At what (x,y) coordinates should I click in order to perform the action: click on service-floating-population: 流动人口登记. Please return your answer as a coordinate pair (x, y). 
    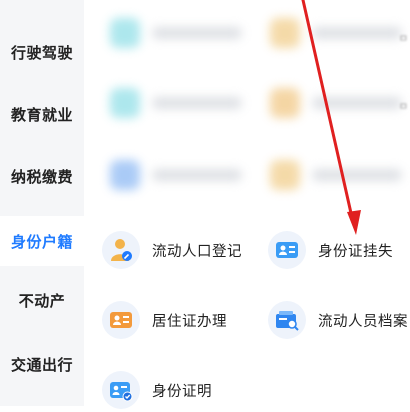
    Looking at the image, I should click on (172, 250).